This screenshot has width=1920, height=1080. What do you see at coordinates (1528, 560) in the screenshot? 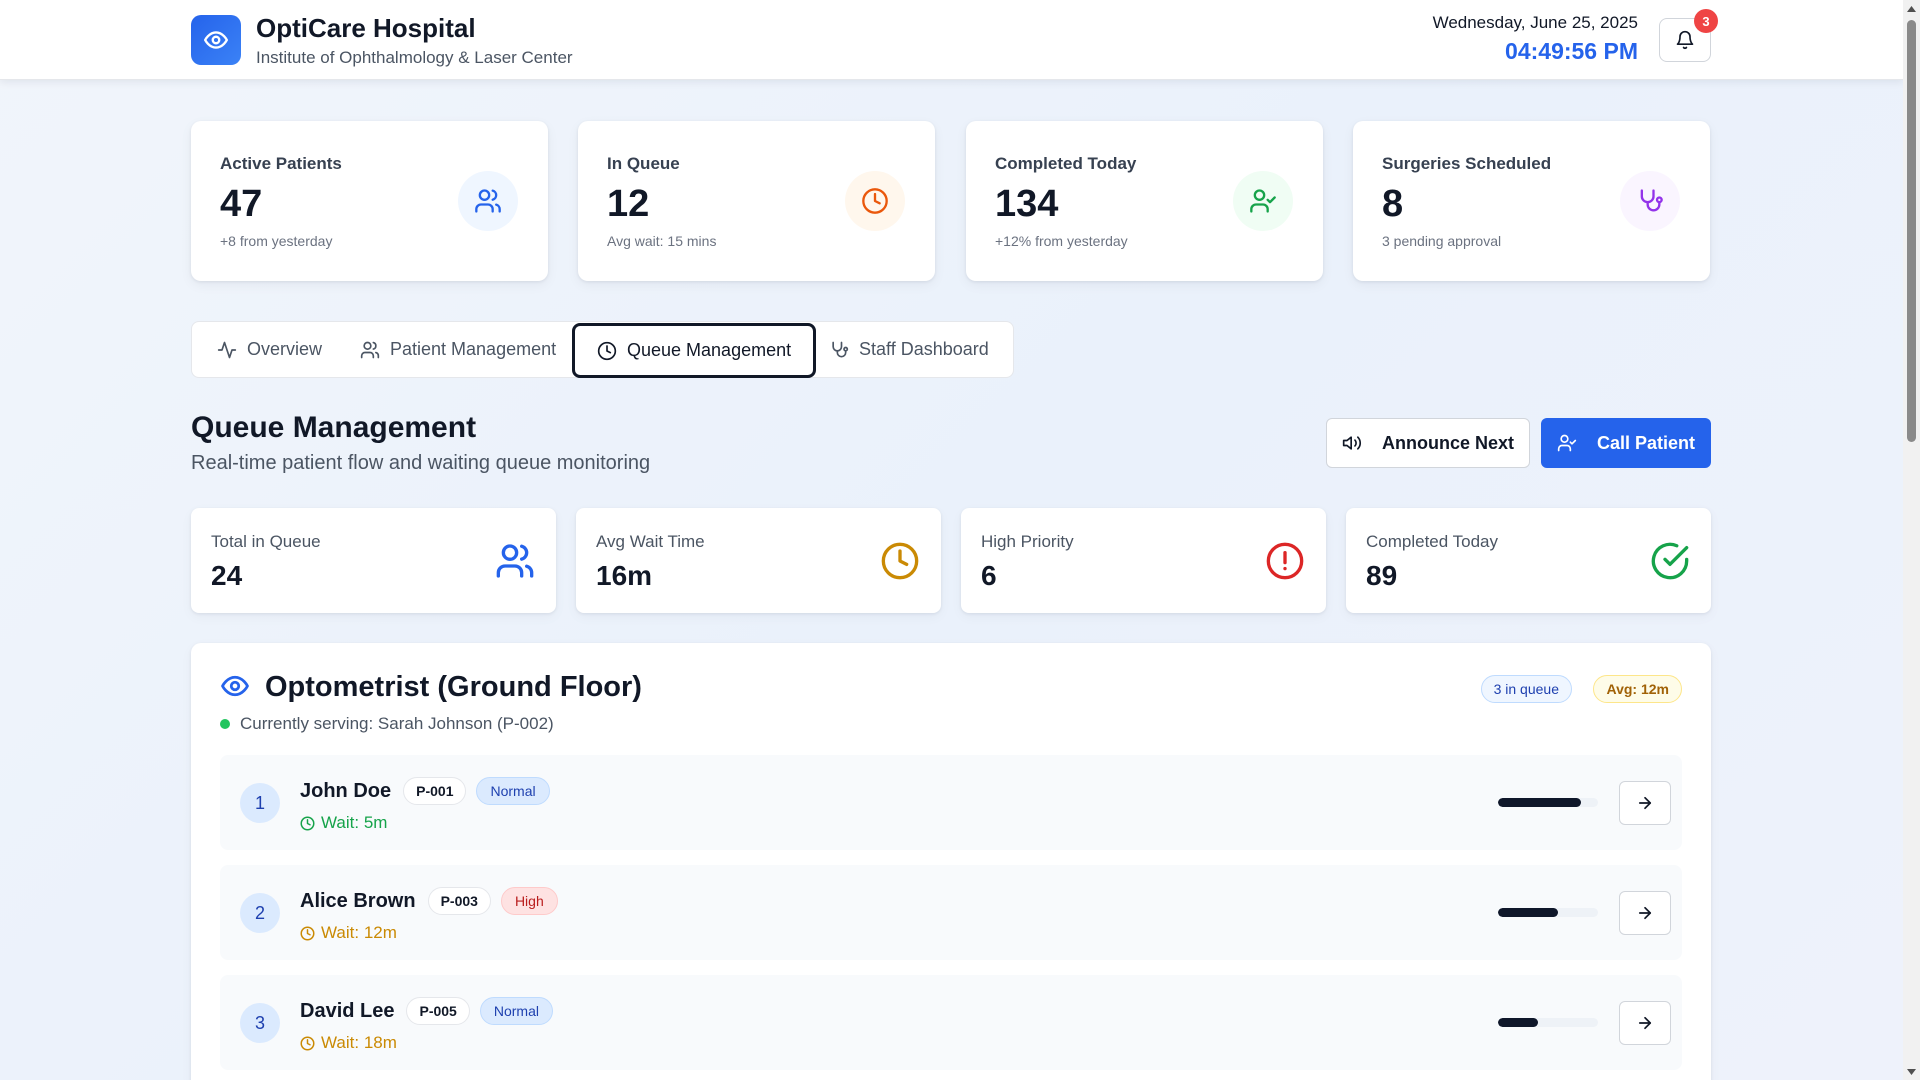
I see `mini-stat-completed-today: Completed Today 89` at bounding box center [1528, 560].